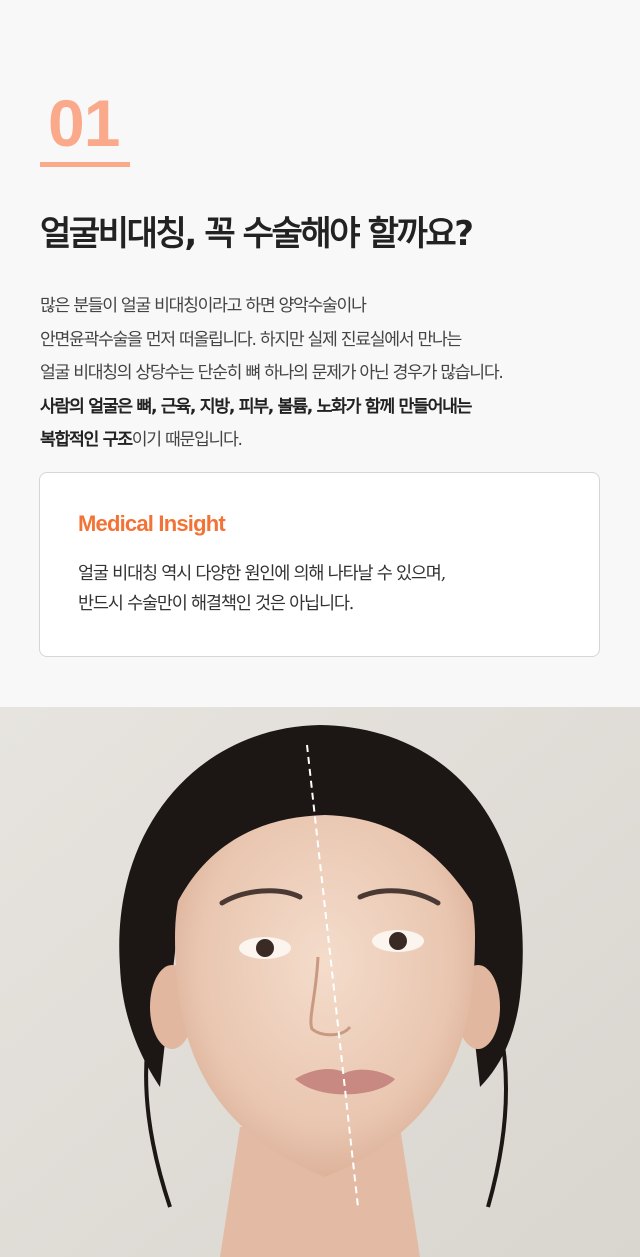 This screenshot has width=640, height=1257. What do you see at coordinates (84, 123) in the screenshot?
I see `section-number: 01` at bounding box center [84, 123].